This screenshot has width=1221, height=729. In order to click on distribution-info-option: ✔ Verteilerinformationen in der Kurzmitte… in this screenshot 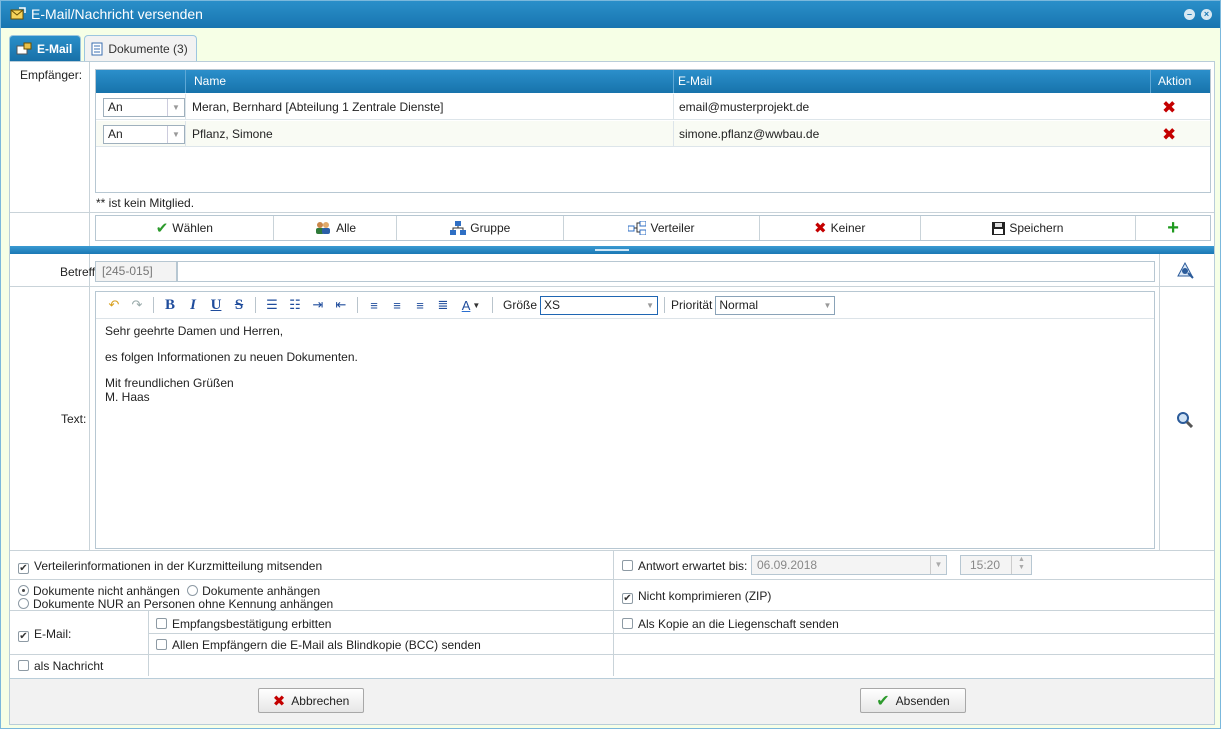, I will do `click(170, 566)`.